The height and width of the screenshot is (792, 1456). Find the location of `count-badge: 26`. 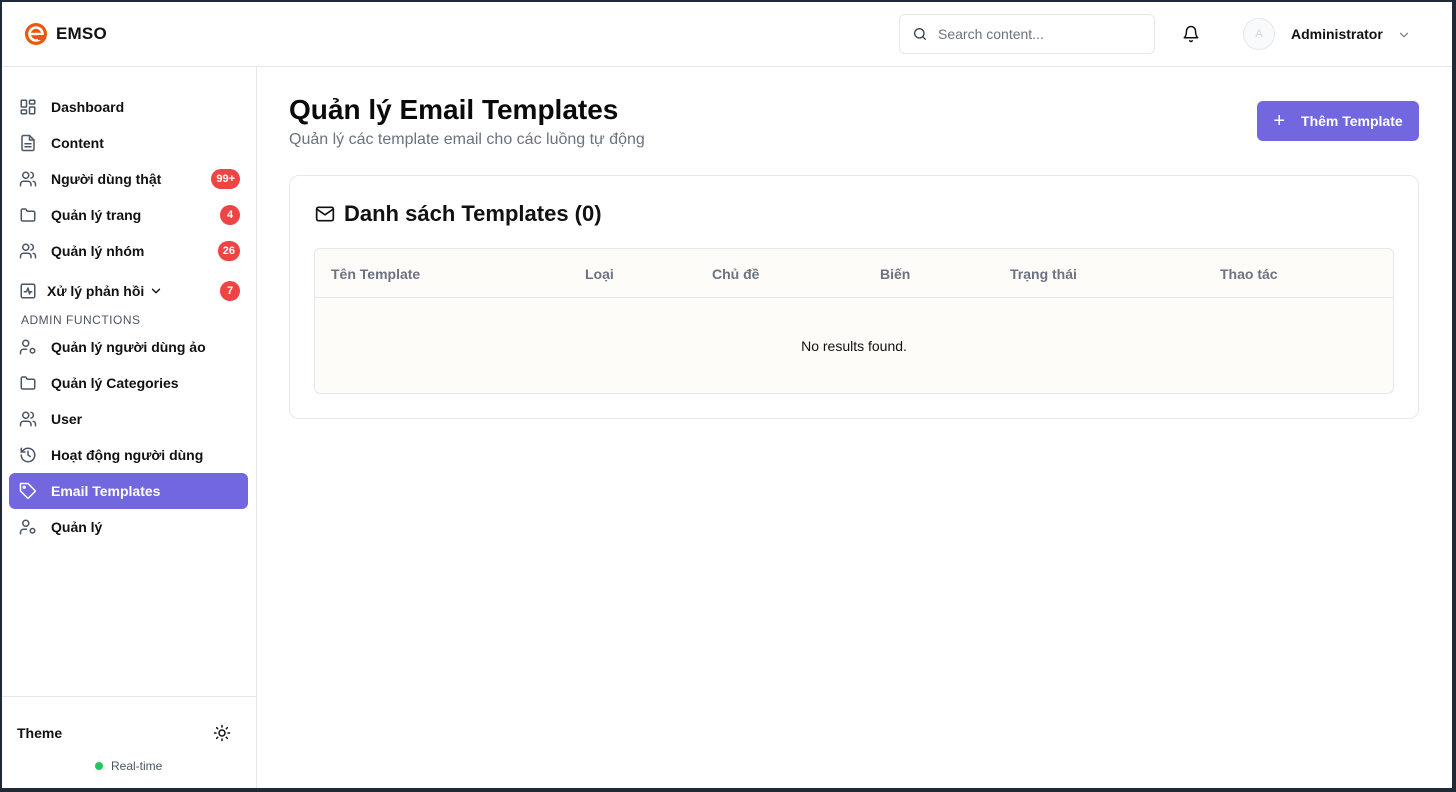

count-badge: 26 is located at coordinates (228, 251).